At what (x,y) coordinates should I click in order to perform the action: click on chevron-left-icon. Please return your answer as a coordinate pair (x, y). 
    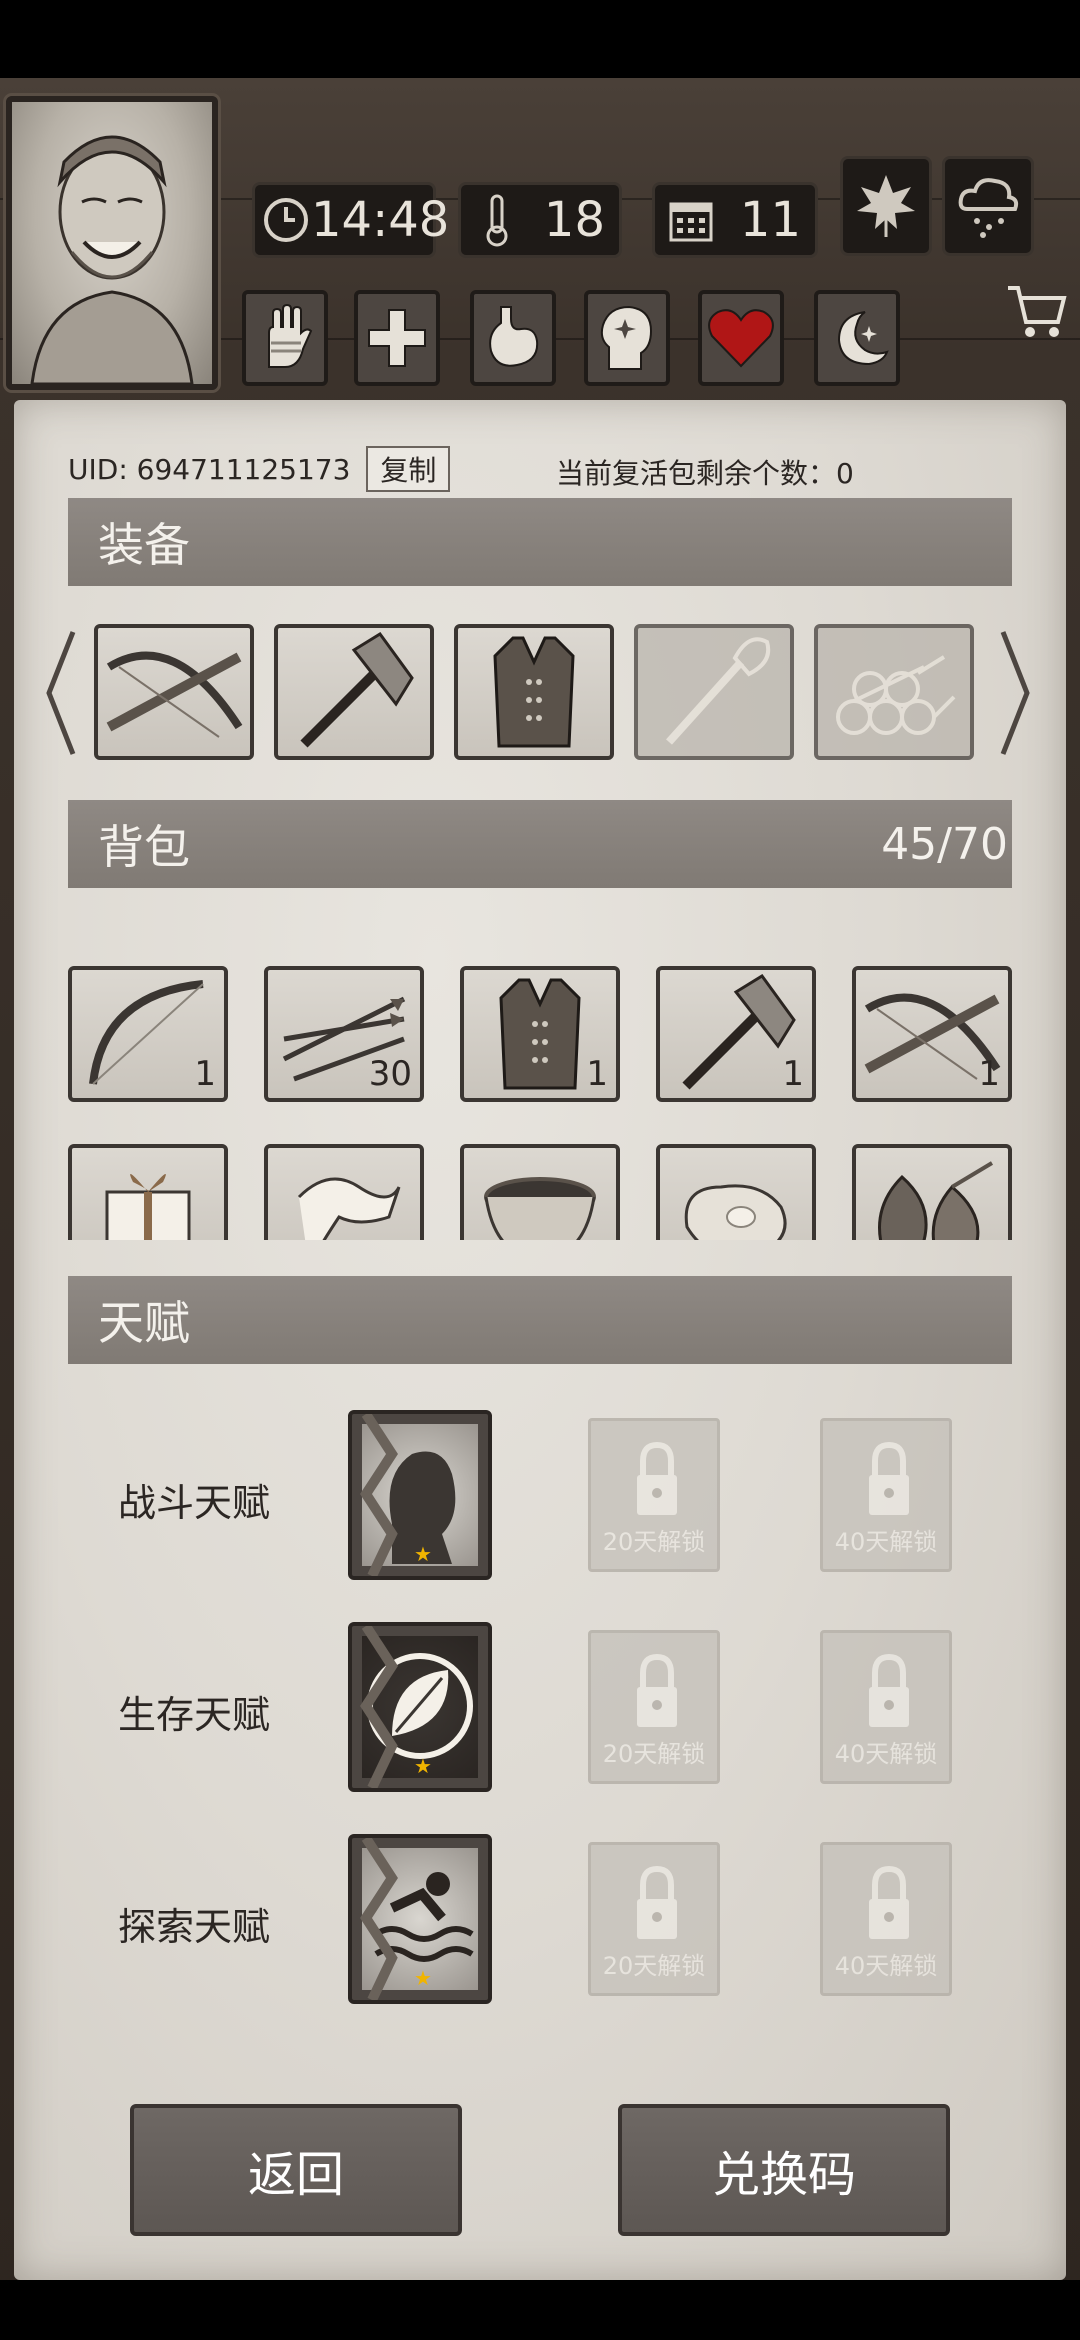
    Looking at the image, I should click on (61, 693).